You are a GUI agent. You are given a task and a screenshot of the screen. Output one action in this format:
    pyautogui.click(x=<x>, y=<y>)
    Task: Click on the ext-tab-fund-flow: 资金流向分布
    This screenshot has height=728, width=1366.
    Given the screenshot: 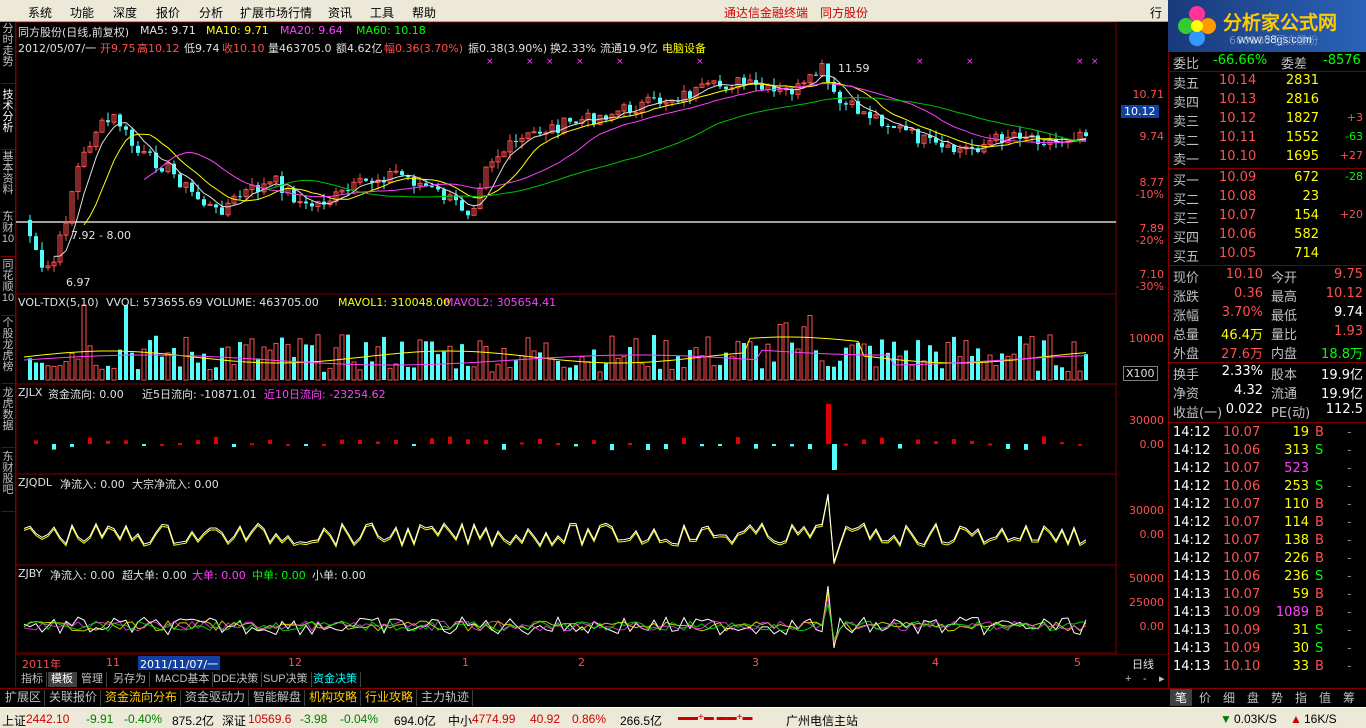 What is the action you would take?
    pyautogui.click(x=142, y=698)
    